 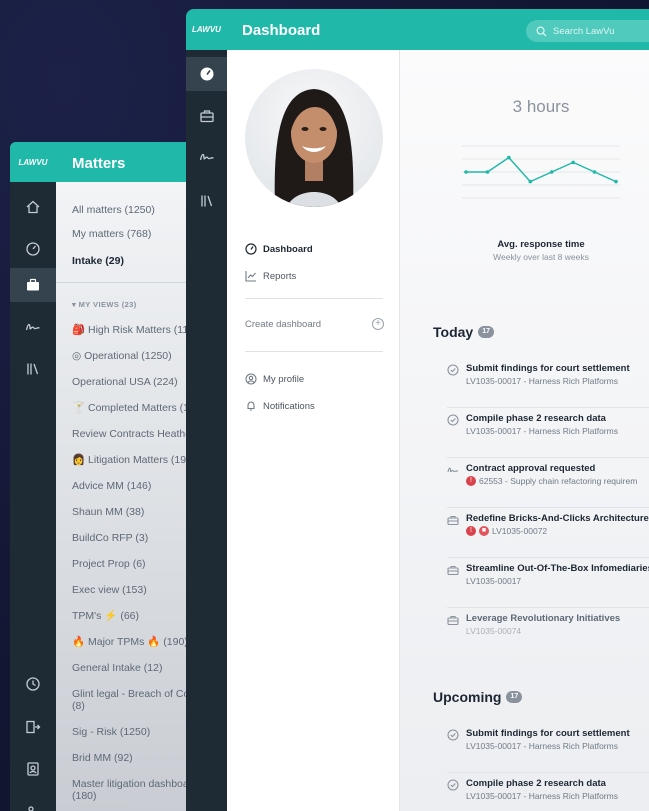 What do you see at coordinates (135, 694) in the screenshot?
I see `view-item: Glint legal - Breach of Cont` at bounding box center [135, 694].